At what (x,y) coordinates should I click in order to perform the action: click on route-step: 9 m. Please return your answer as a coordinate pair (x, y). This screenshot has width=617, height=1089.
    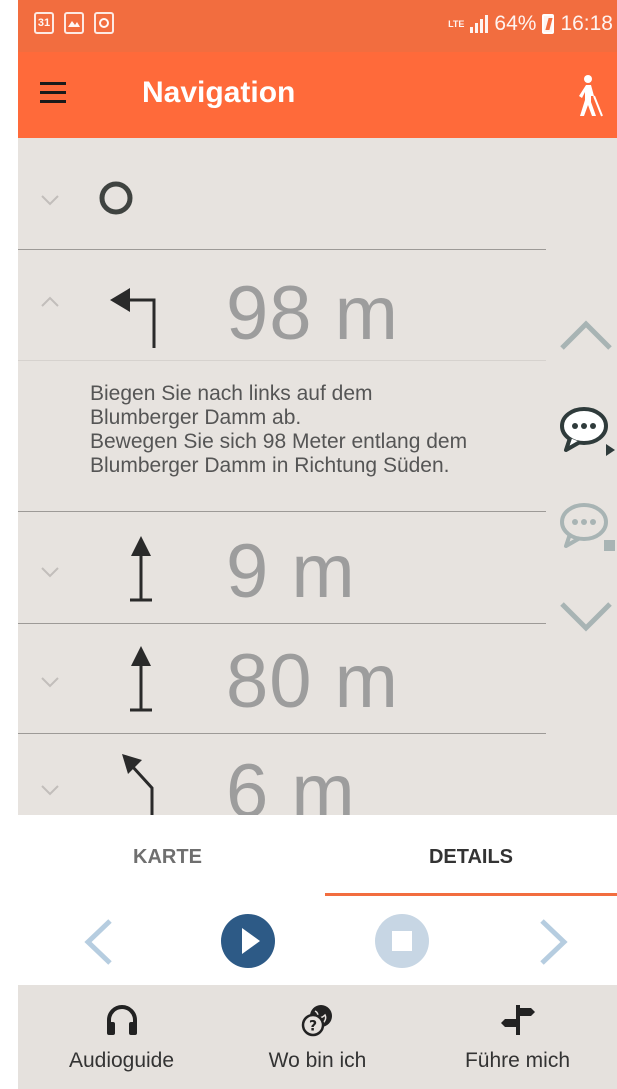
    Looking at the image, I should click on (282, 568).